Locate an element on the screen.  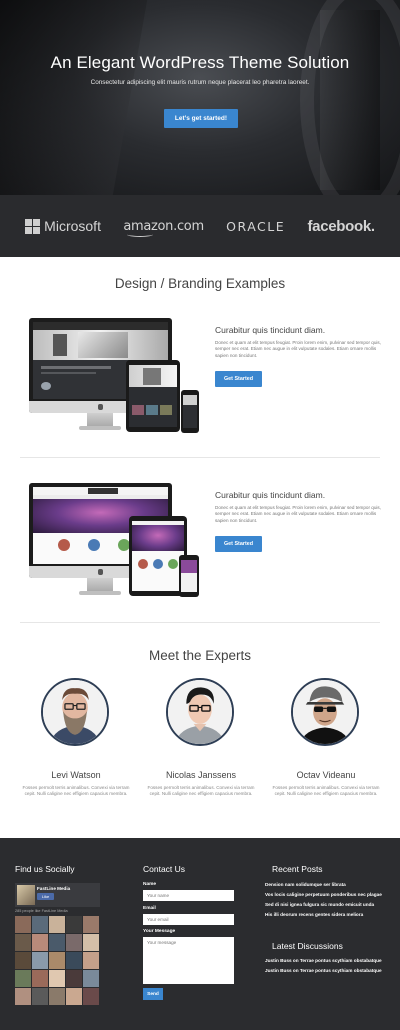
hero-background-shape is located at coordinates (74, 97).